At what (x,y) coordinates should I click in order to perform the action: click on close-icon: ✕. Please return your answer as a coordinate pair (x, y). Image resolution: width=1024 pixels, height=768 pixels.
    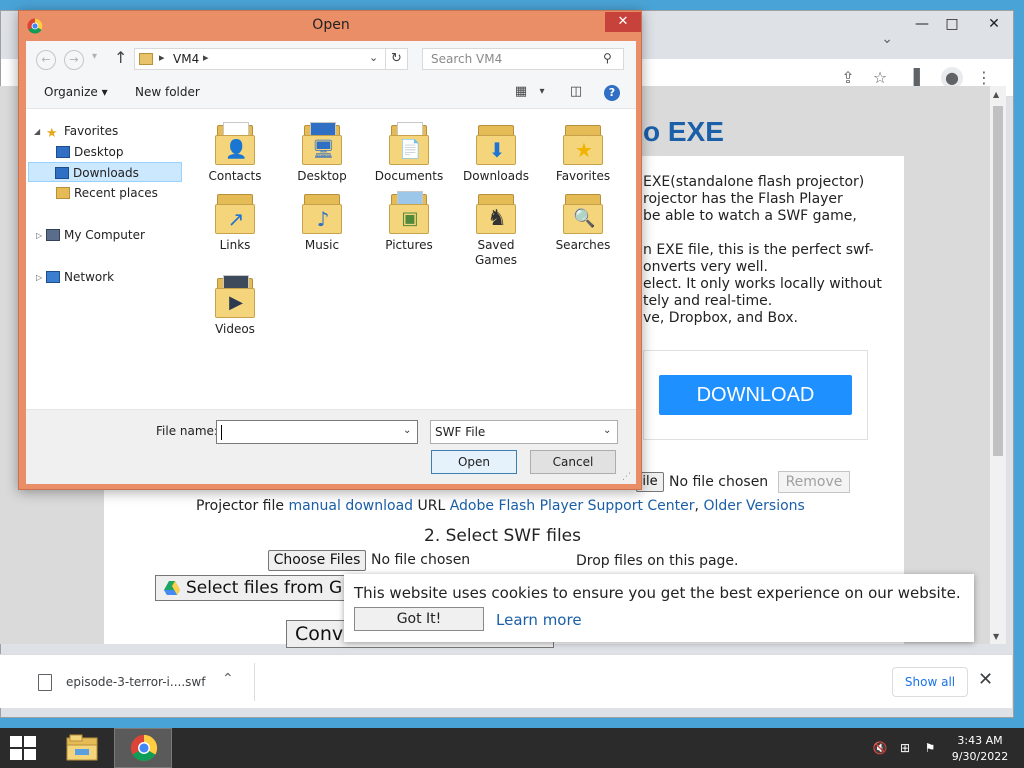
    Looking at the image, I should click on (985, 679).